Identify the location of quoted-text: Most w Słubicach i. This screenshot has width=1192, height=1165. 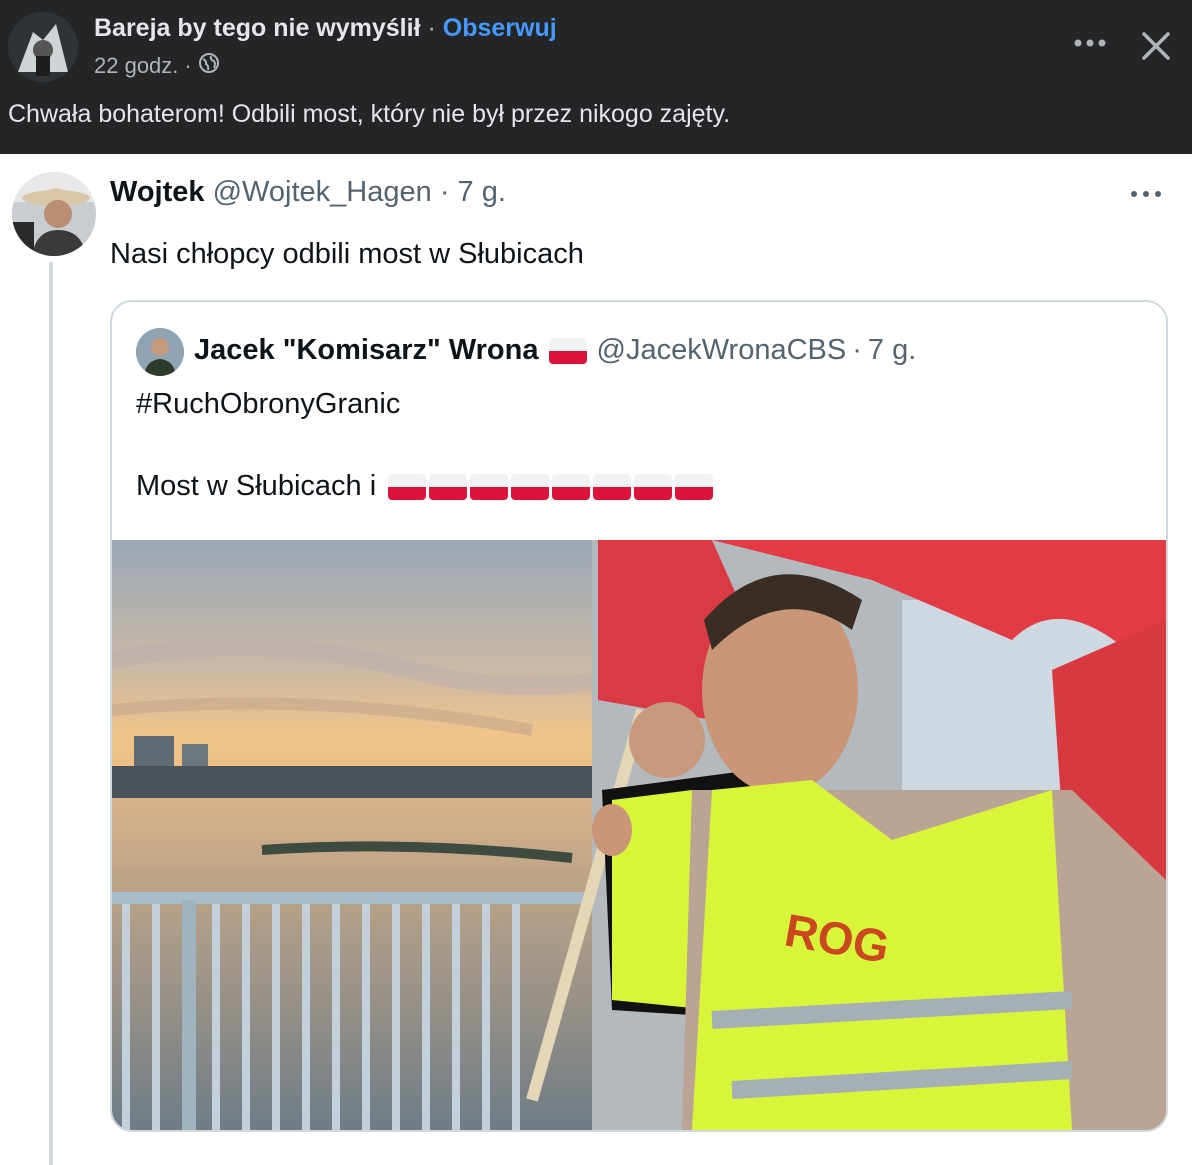
(256, 486).